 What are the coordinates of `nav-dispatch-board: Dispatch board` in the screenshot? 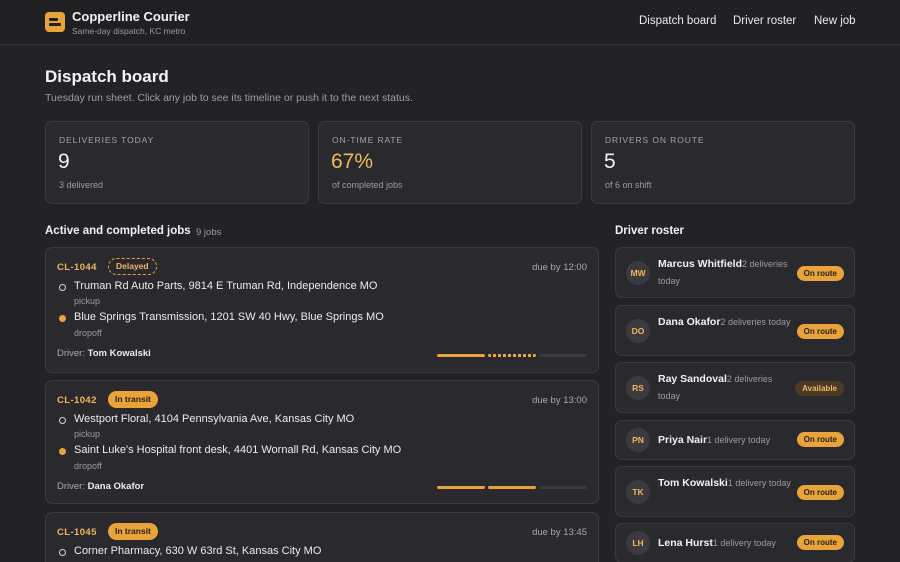 It's located at (677, 21).